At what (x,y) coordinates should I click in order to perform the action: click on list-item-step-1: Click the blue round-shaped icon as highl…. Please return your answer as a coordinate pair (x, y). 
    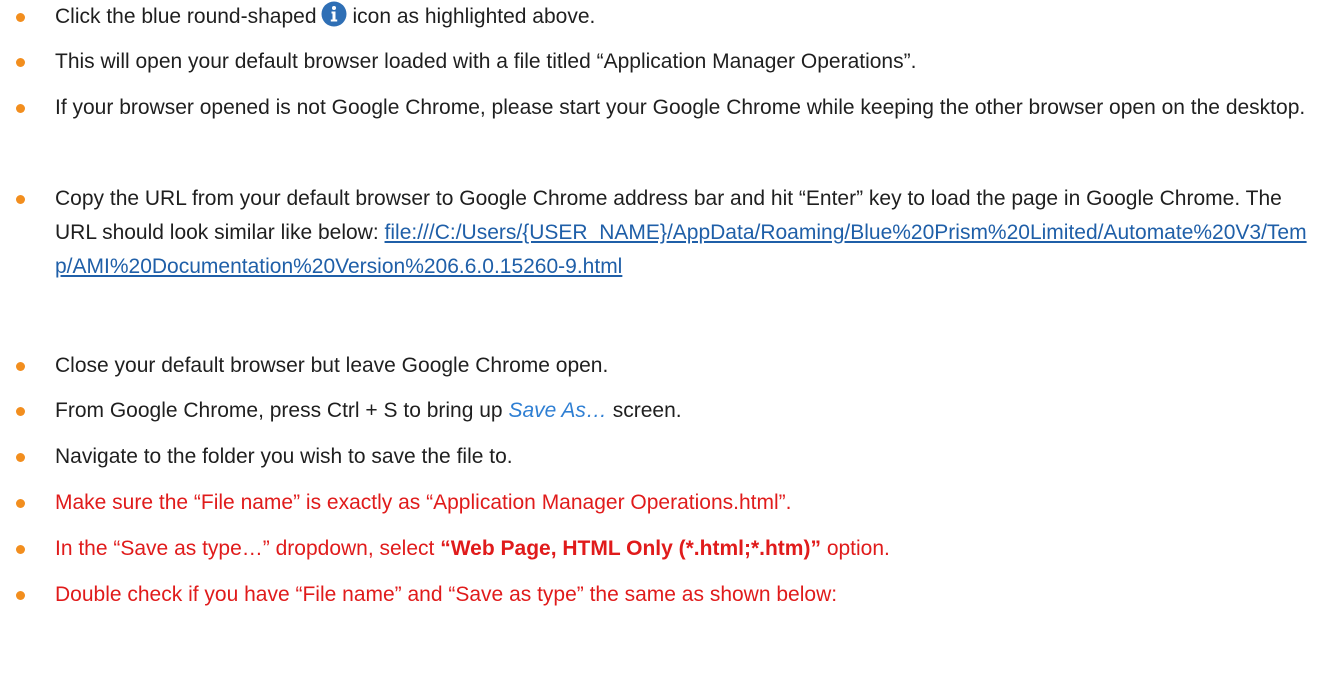
    Looking at the image, I should click on (665, 17).